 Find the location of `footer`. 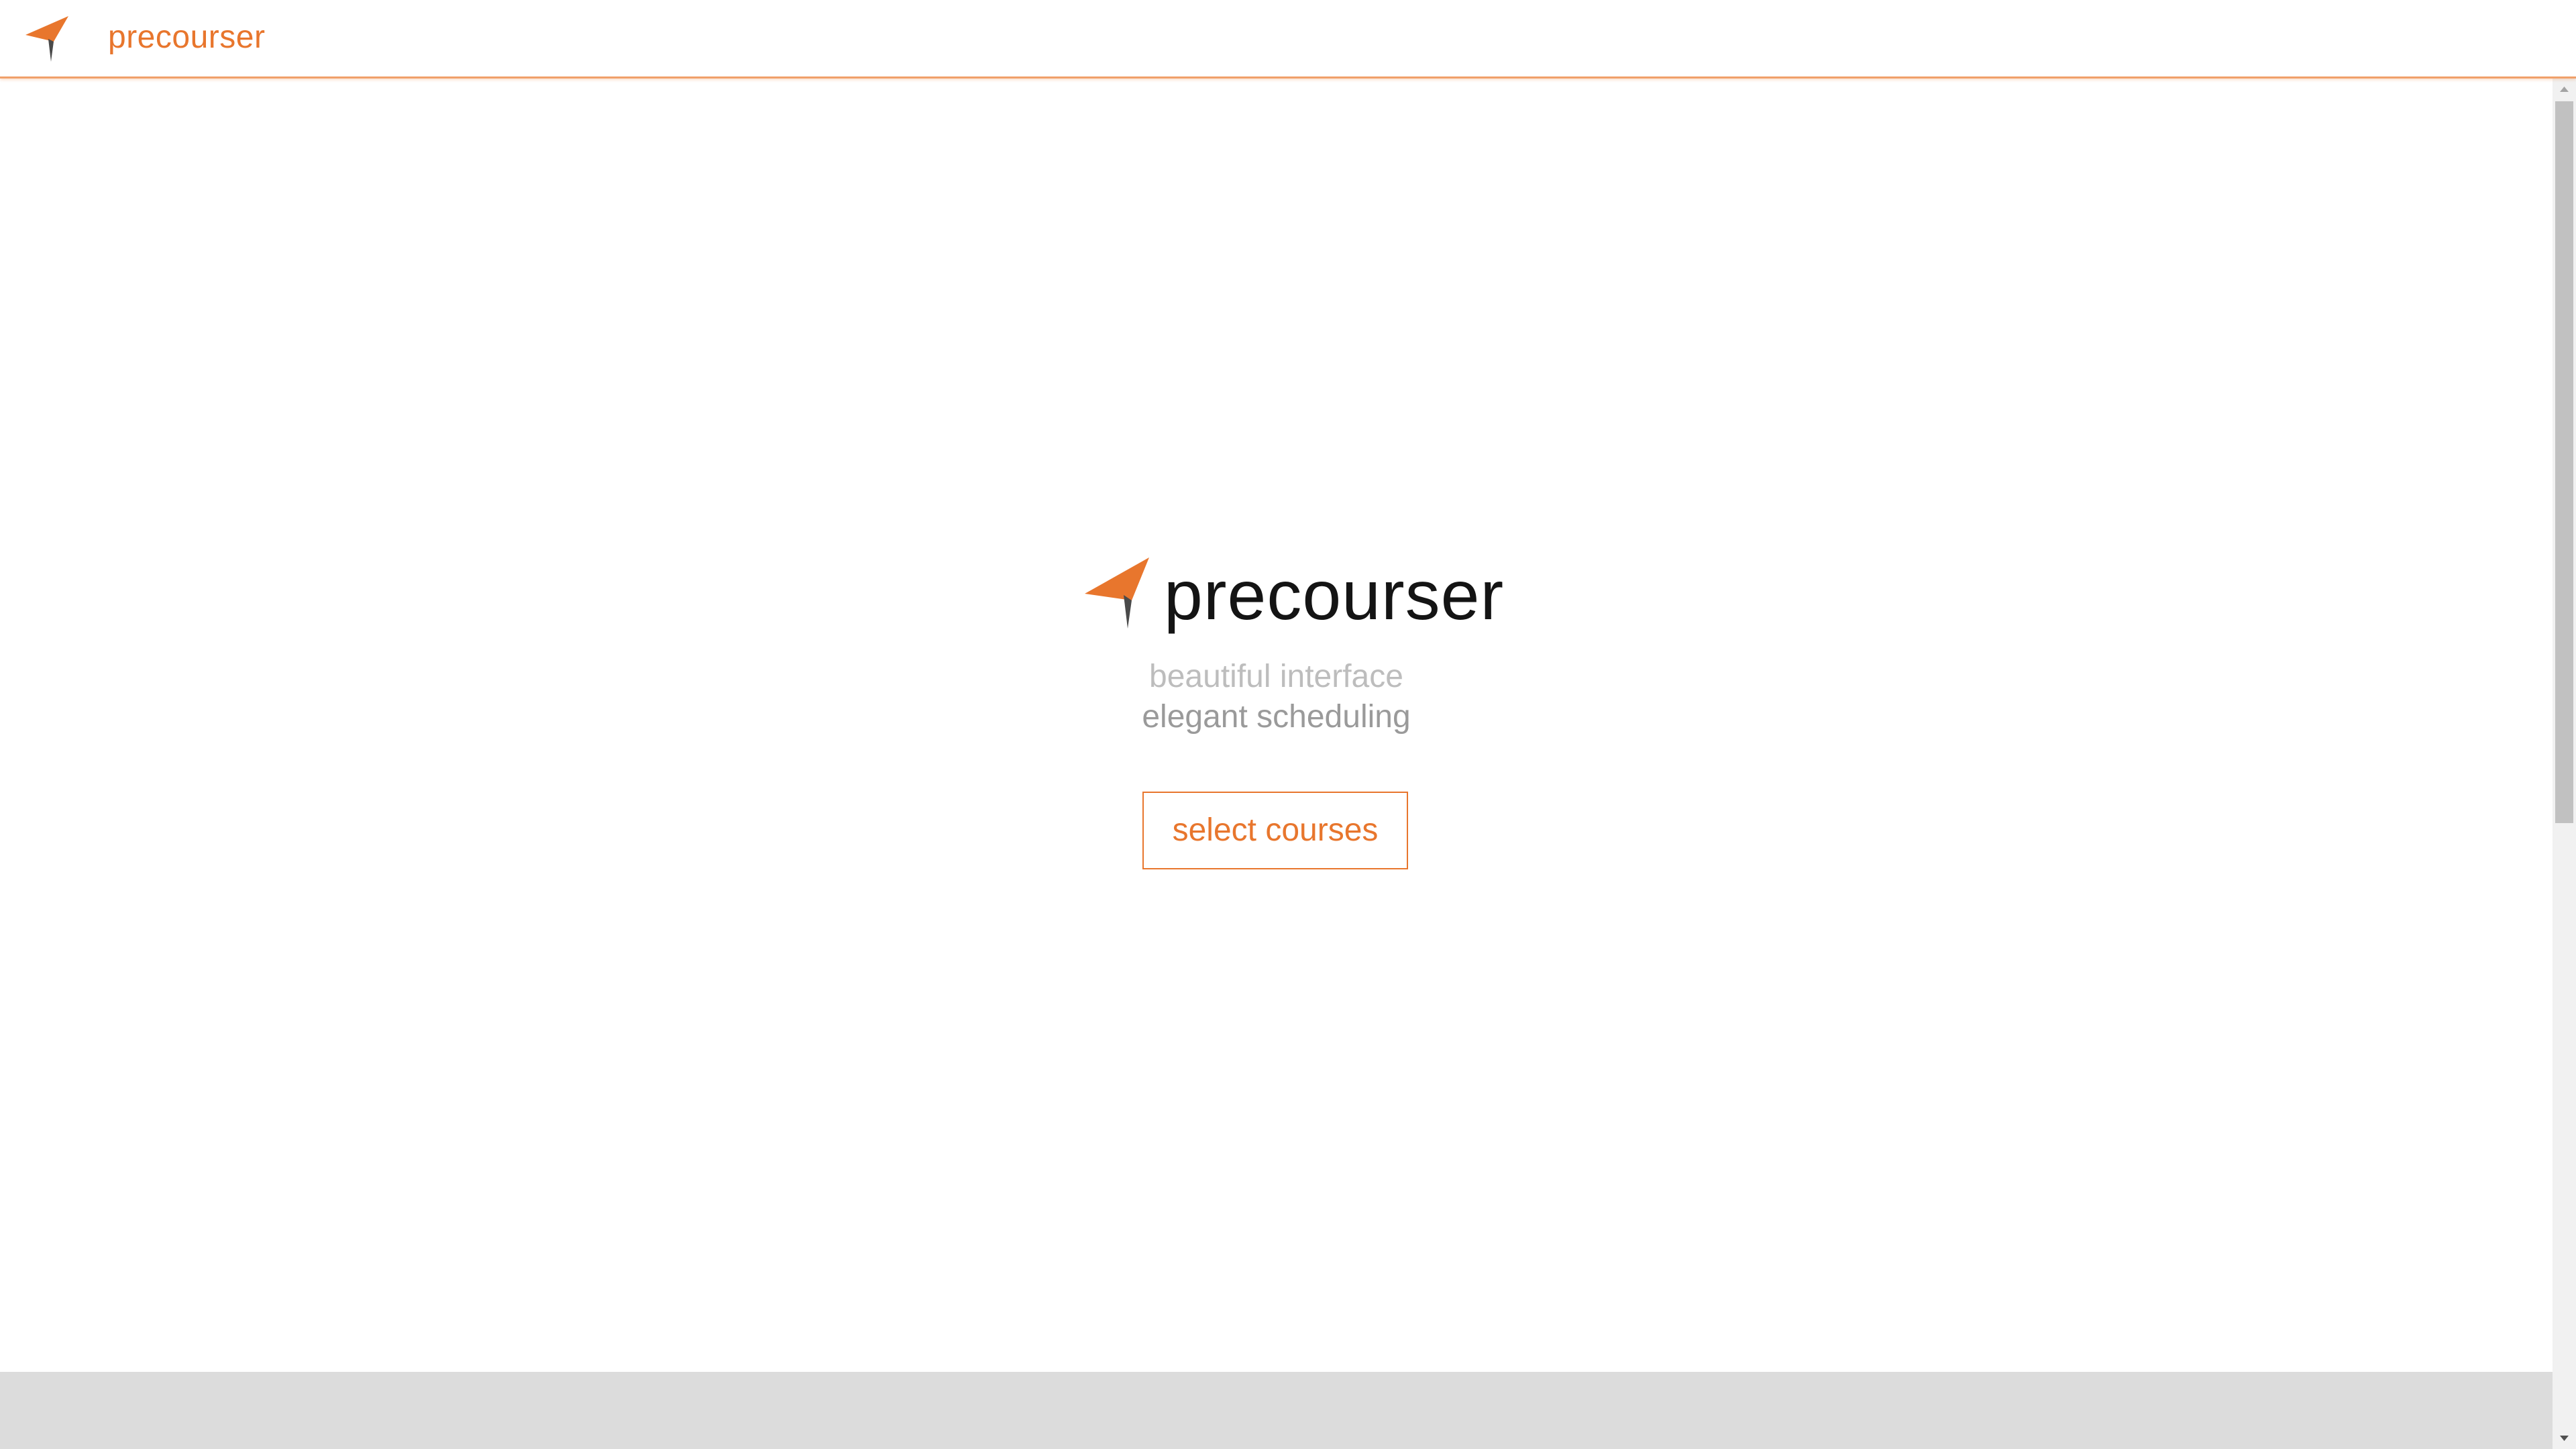

footer is located at coordinates (1276, 1410).